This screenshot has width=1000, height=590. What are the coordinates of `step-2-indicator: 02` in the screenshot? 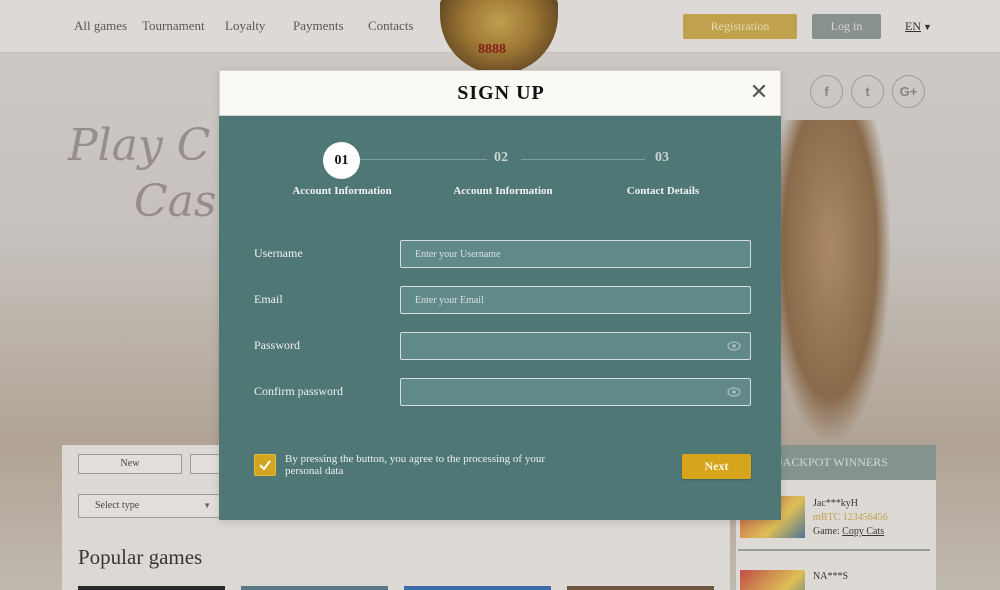 It's located at (501, 157).